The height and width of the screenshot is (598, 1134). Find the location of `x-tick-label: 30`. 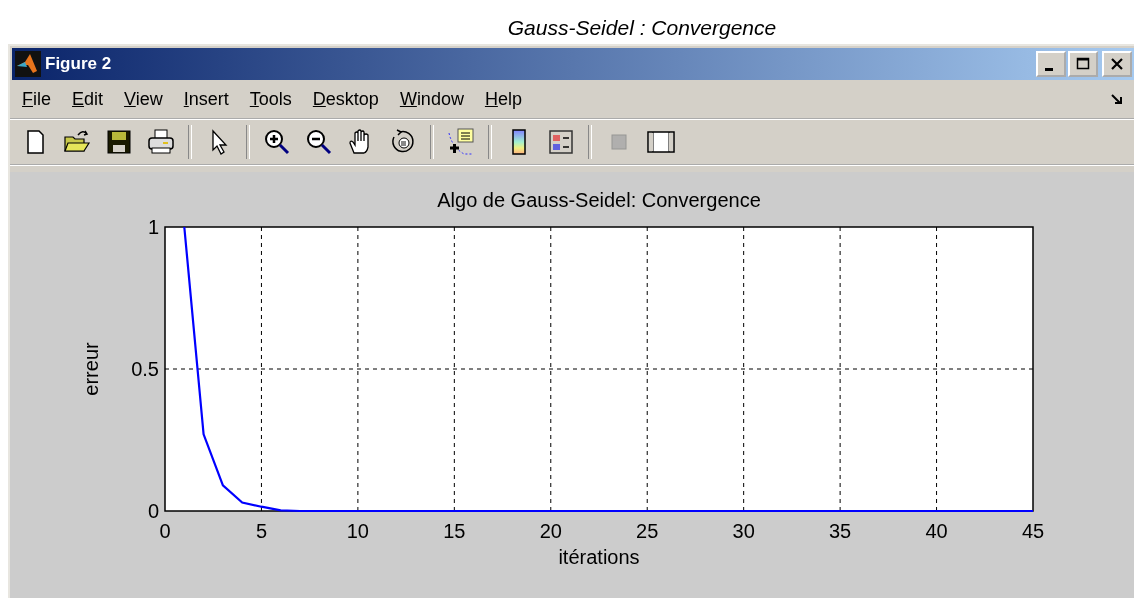

x-tick-label: 30 is located at coordinates (743, 531).